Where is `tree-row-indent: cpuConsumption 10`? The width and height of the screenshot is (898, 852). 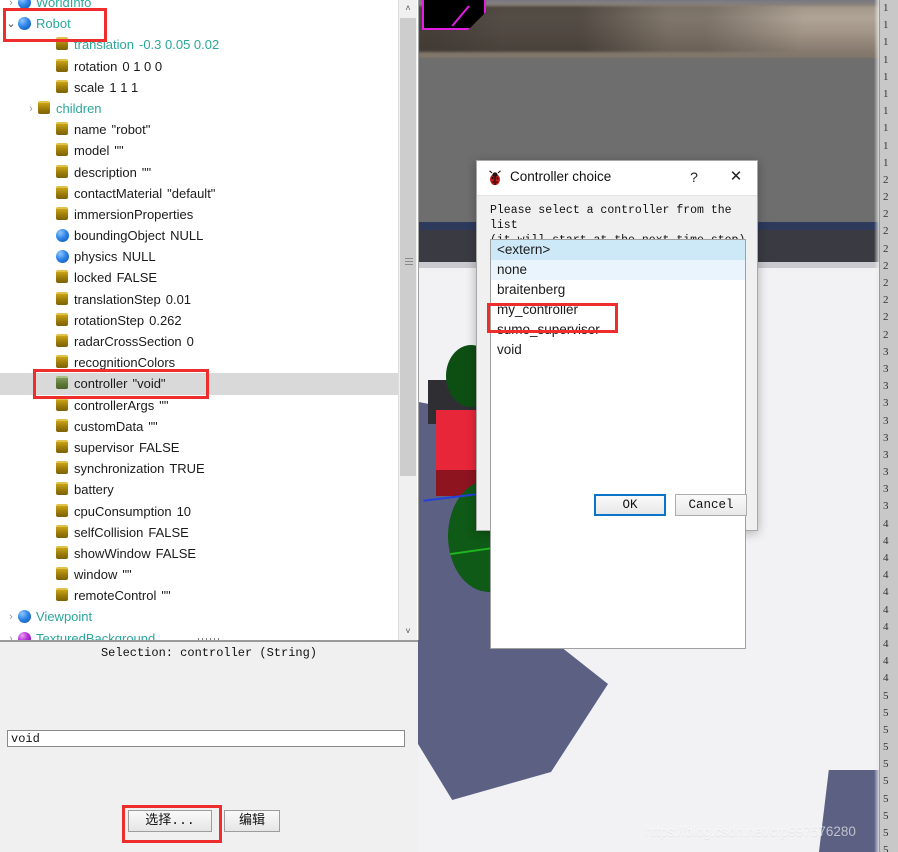
tree-row-indent: cpuConsumption 10 is located at coordinates (96, 511).